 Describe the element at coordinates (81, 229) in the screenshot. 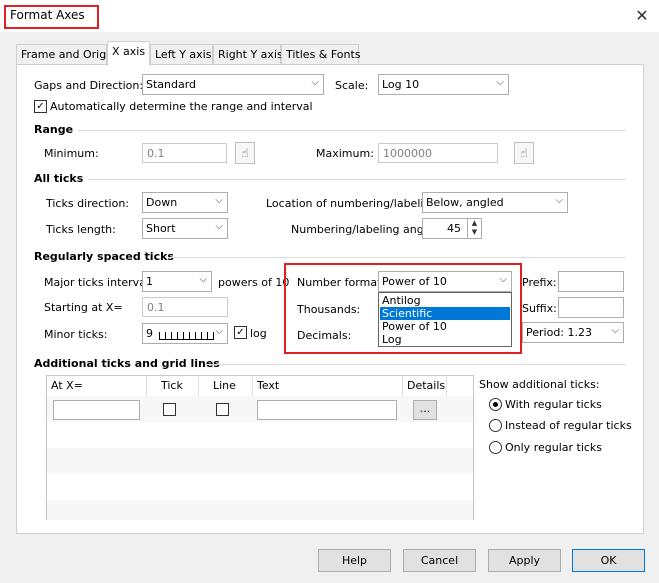

I see `ticks-length-label: Ticks length:` at that location.